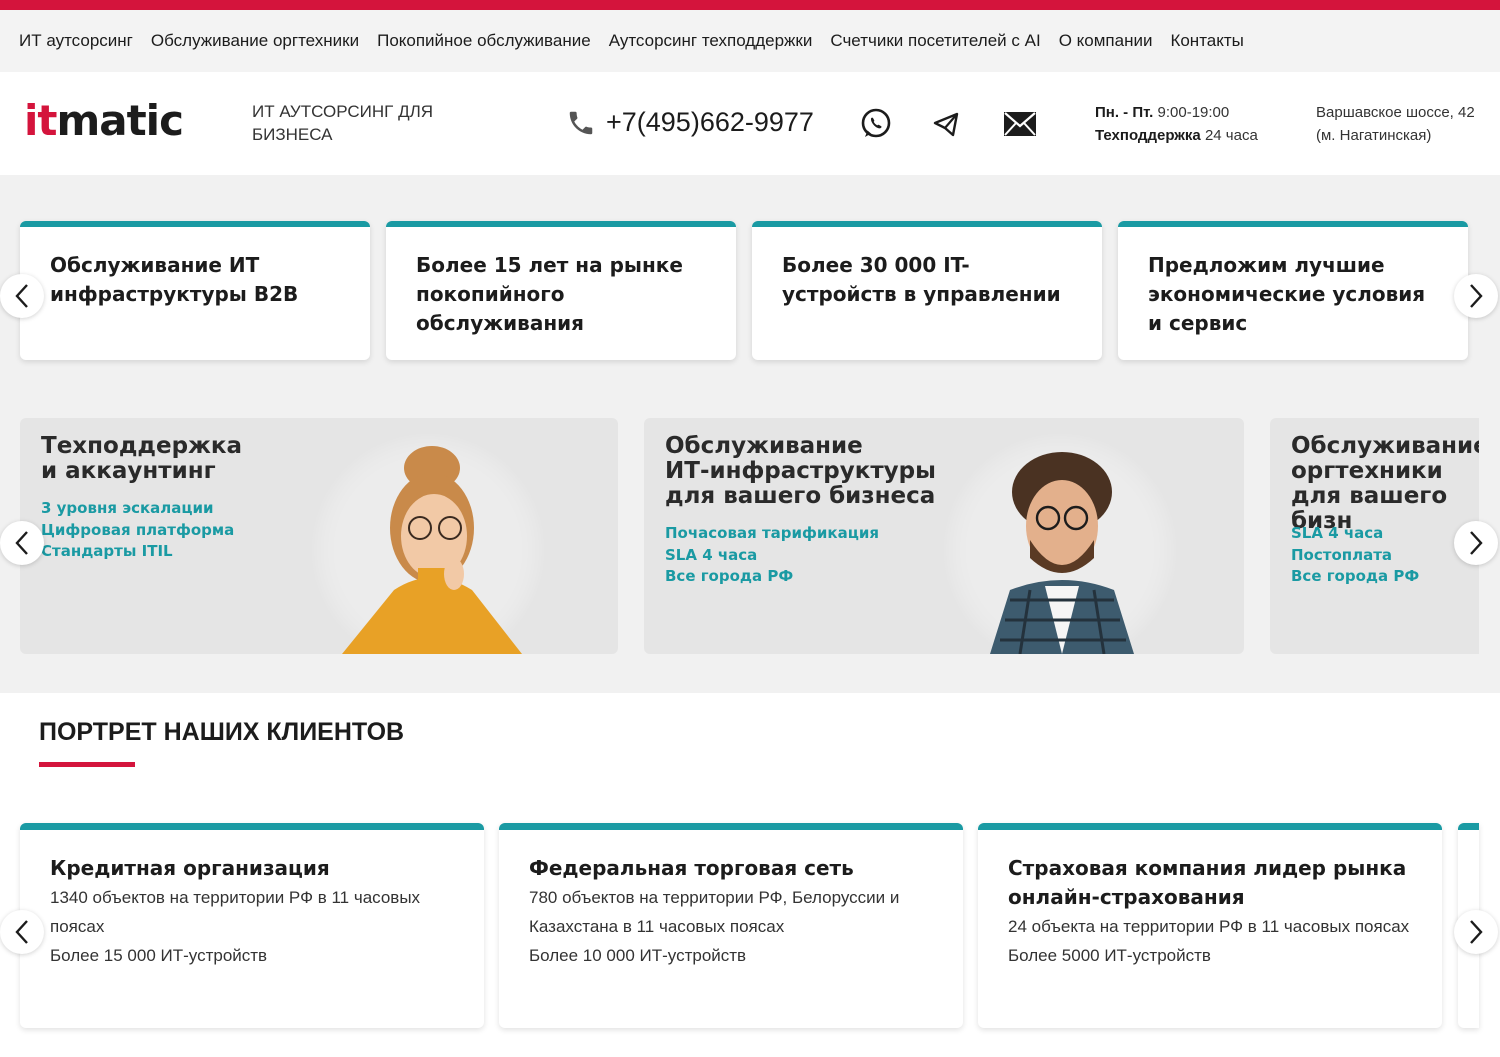 This screenshot has width=1500, height=1057. What do you see at coordinates (1148, 135) in the screenshot?
I see `support-label: Техподдержка` at bounding box center [1148, 135].